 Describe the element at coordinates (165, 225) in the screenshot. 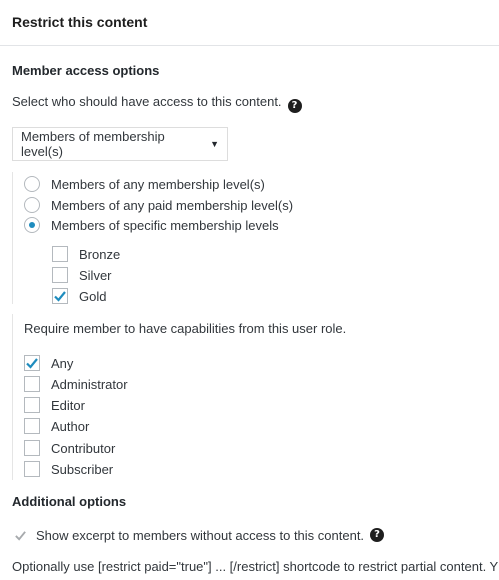

I see `radio-label: Members of specific membership levels` at that location.